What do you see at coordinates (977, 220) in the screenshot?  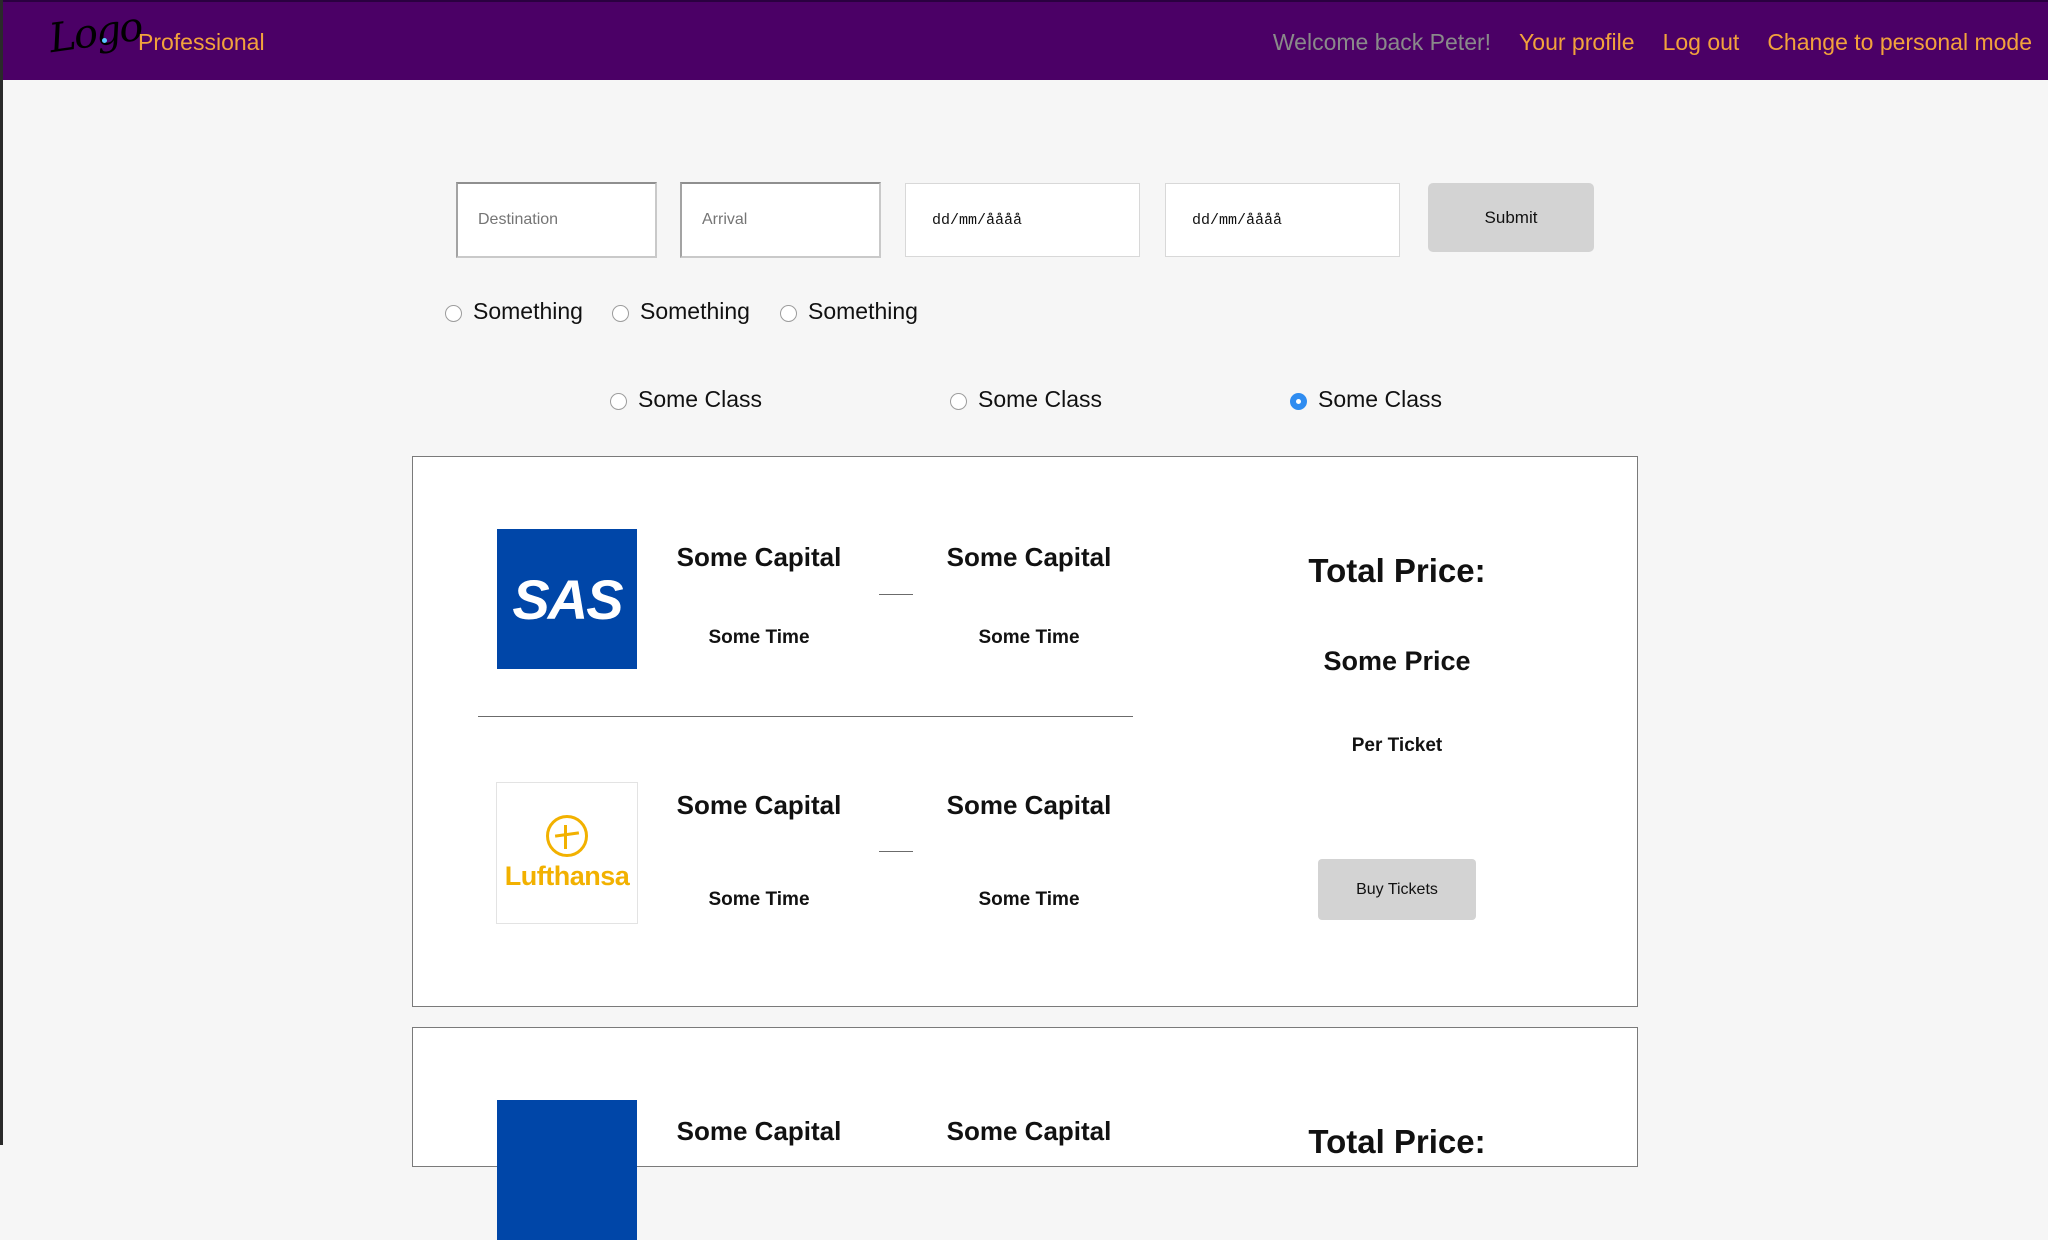 I see `departure-date-value: dd/mm/åååå` at bounding box center [977, 220].